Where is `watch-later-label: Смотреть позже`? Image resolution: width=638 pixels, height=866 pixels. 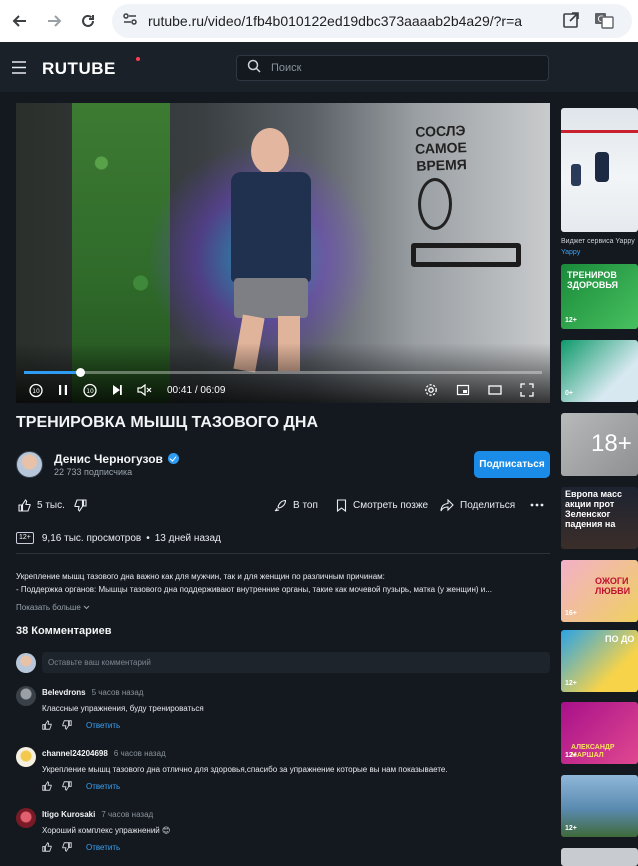
watch-later-label: Смотреть позже is located at coordinates (391, 505).